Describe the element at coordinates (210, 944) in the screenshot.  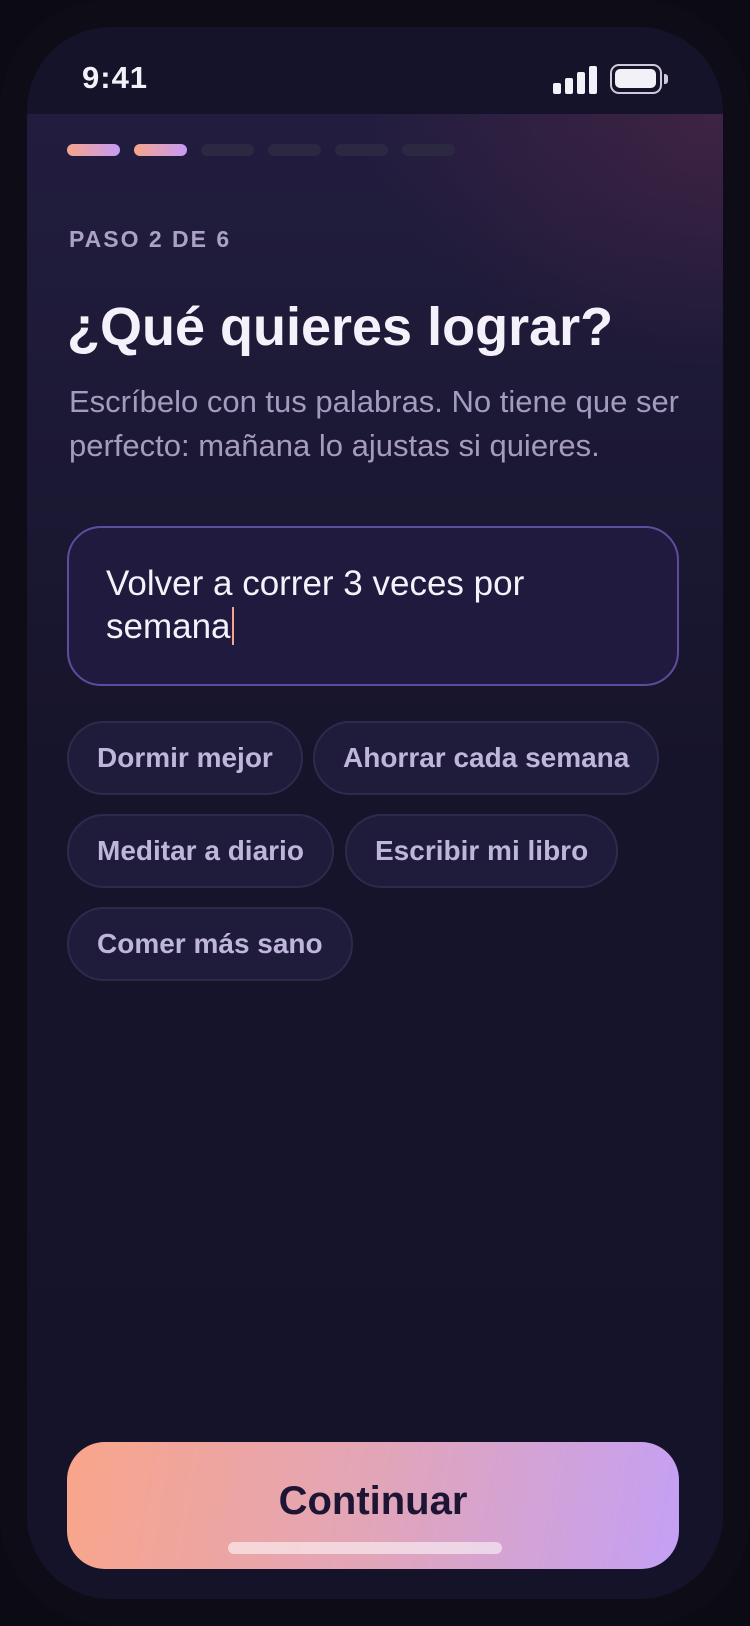
I see `suggestion-chip-comer: Comer más sano` at that location.